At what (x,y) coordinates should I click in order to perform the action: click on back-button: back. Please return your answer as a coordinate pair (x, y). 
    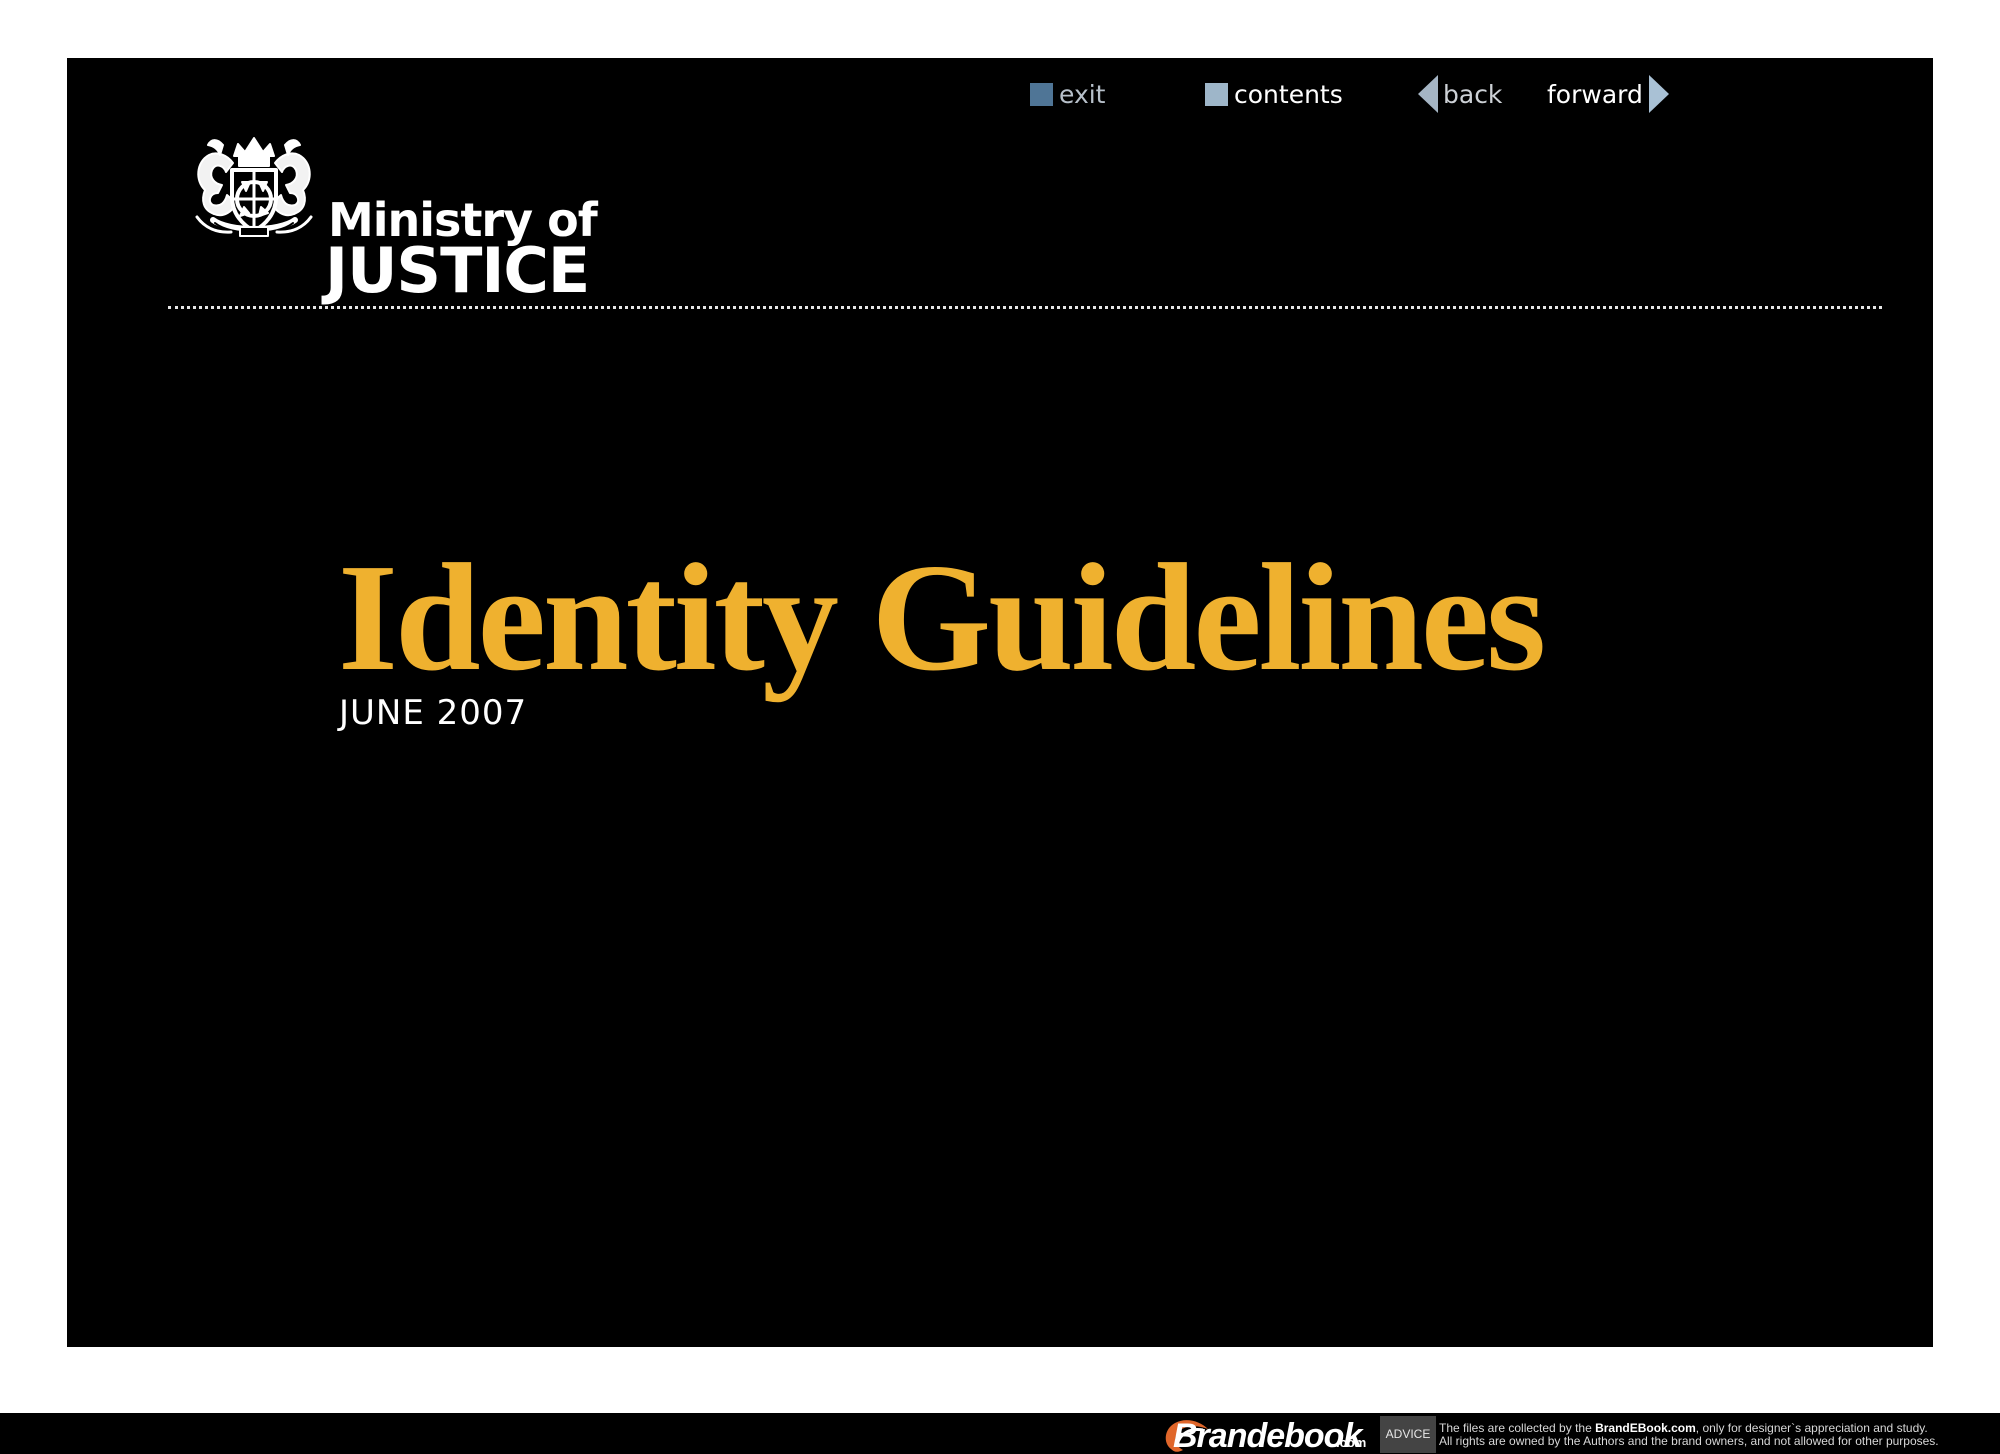
    Looking at the image, I should click on (1460, 94).